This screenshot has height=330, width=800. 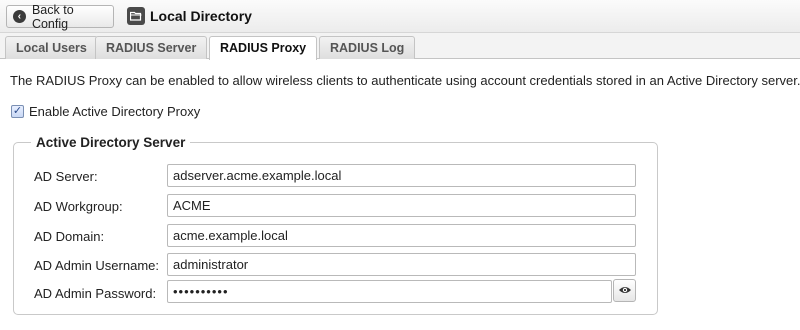 What do you see at coordinates (151, 47) in the screenshot?
I see `tab-radius-server: RADIUS Server` at bounding box center [151, 47].